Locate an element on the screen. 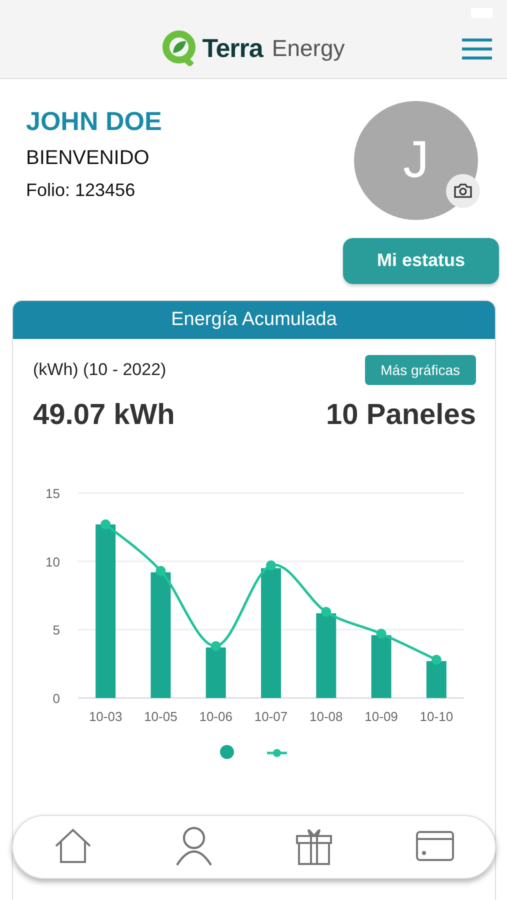  avatar: J is located at coordinates (416, 160).